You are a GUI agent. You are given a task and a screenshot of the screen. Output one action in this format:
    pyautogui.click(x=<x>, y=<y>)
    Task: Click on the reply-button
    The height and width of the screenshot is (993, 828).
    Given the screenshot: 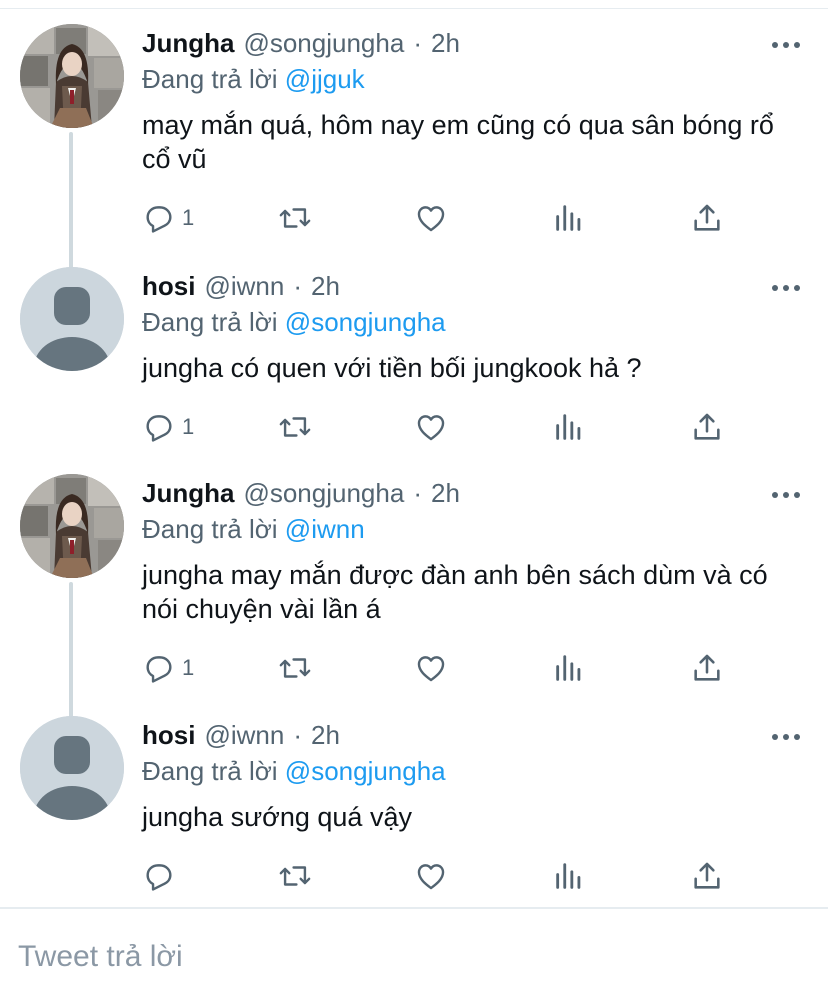 What is the action you would take?
    pyautogui.click(x=162, y=876)
    